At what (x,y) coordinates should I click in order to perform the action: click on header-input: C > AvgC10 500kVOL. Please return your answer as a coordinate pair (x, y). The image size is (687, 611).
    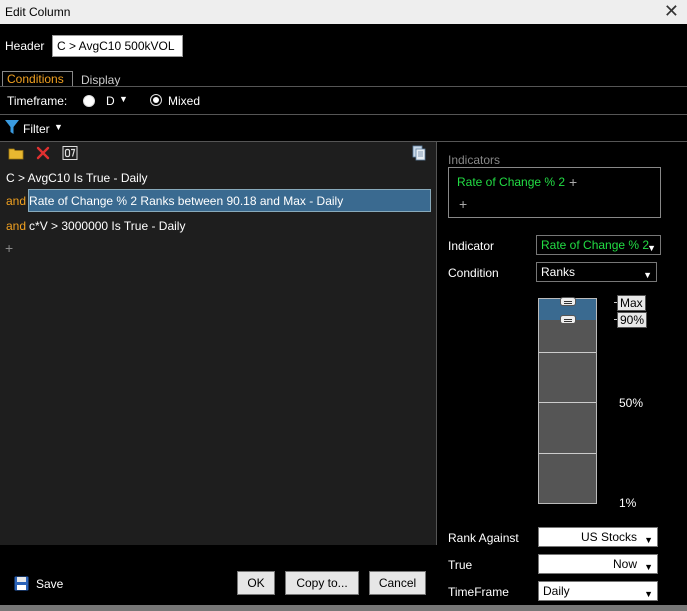
    Looking at the image, I should click on (117, 46).